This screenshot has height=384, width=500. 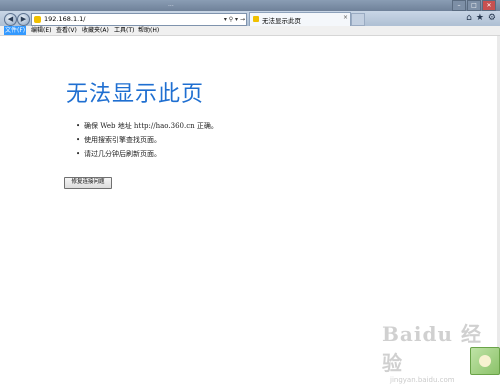 I want to click on tab-close-icon: ×, so click(x=345, y=17).